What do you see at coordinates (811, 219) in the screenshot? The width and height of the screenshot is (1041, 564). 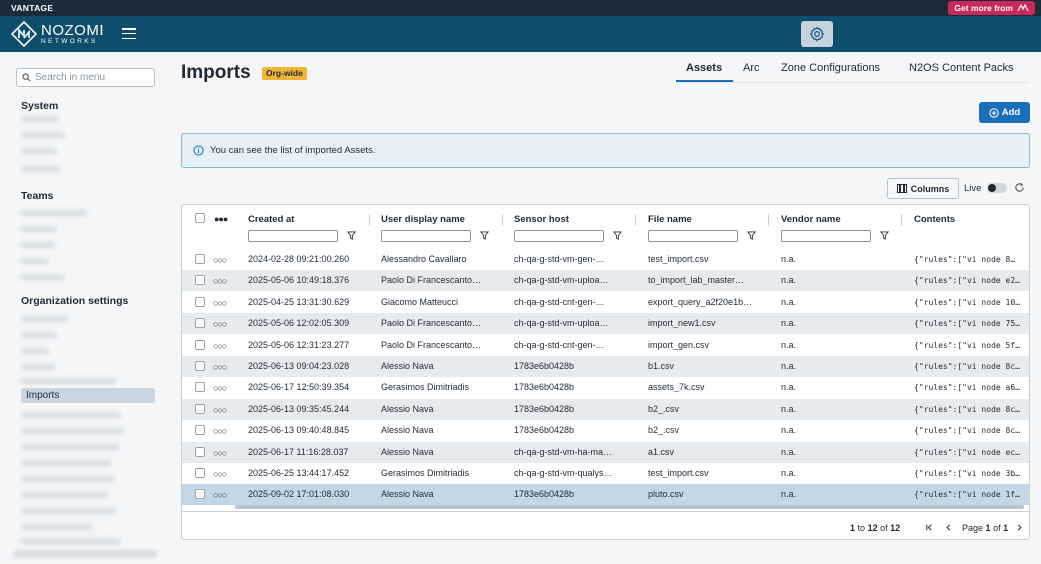 I see `header-vendor-name: Vendor name` at bounding box center [811, 219].